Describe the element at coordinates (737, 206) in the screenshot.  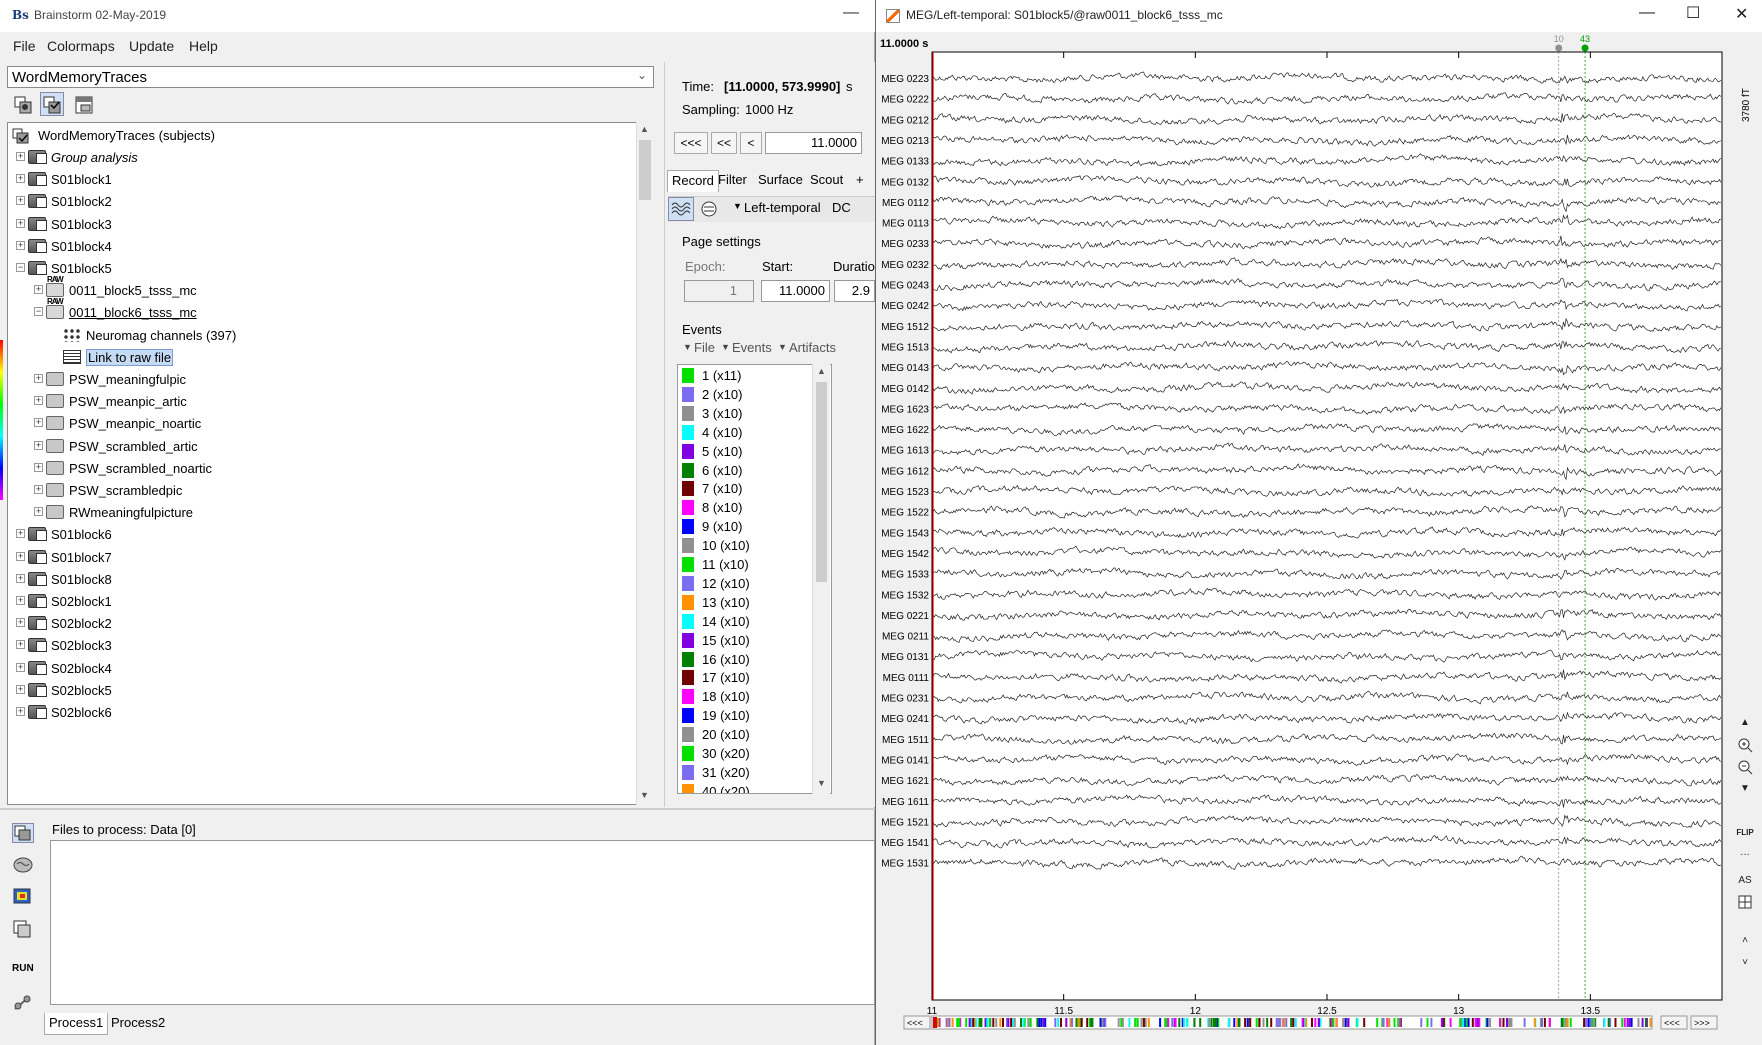
I see `montage-chevron-icon: ▼` at that location.